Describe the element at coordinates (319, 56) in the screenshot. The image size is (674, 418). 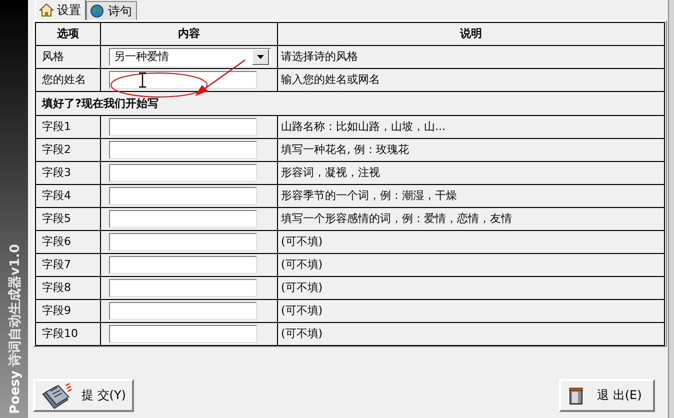
I see `field-hint: 请选择诗的风格` at that location.